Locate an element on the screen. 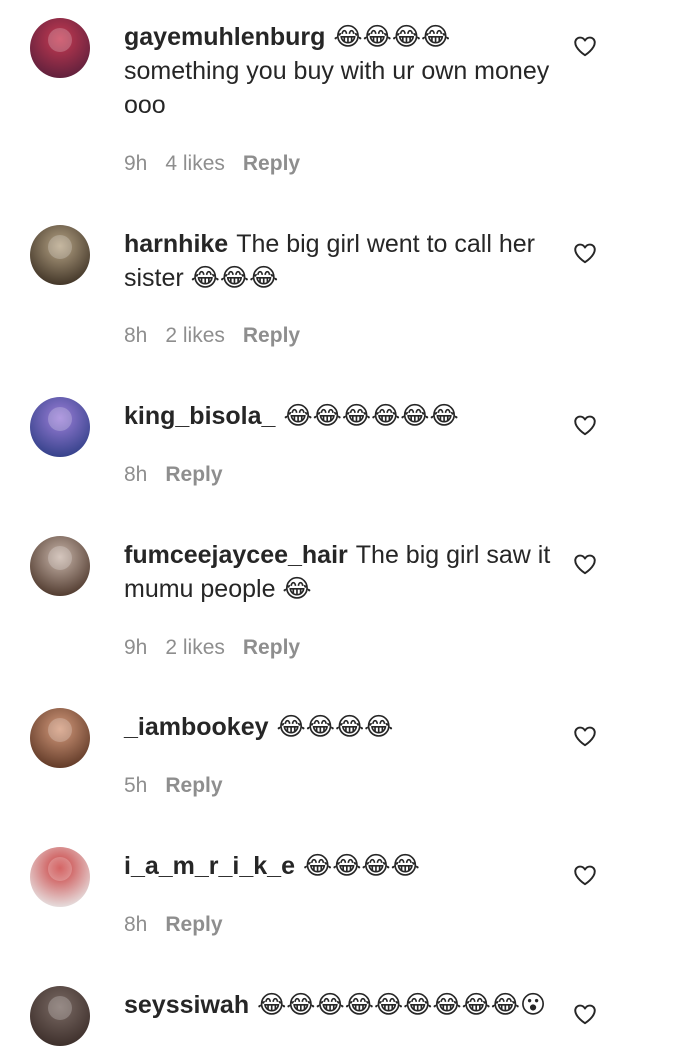  comment-username: _iambookey is located at coordinates (196, 727).